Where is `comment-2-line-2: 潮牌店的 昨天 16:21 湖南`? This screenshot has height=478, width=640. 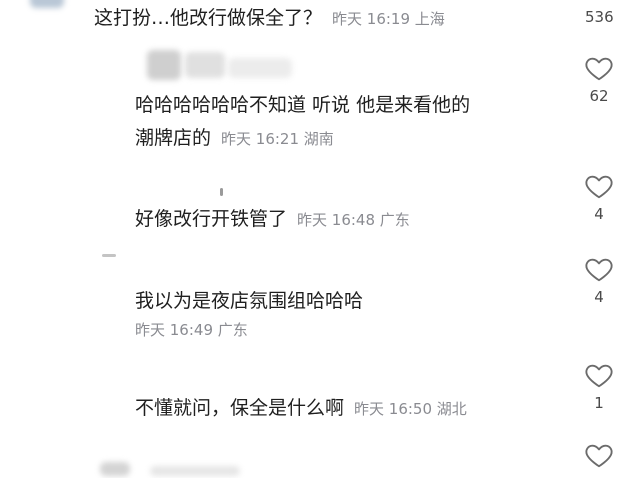
comment-2-line-2: 潮牌店的 昨天 16:21 湖南 is located at coordinates (234, 138).